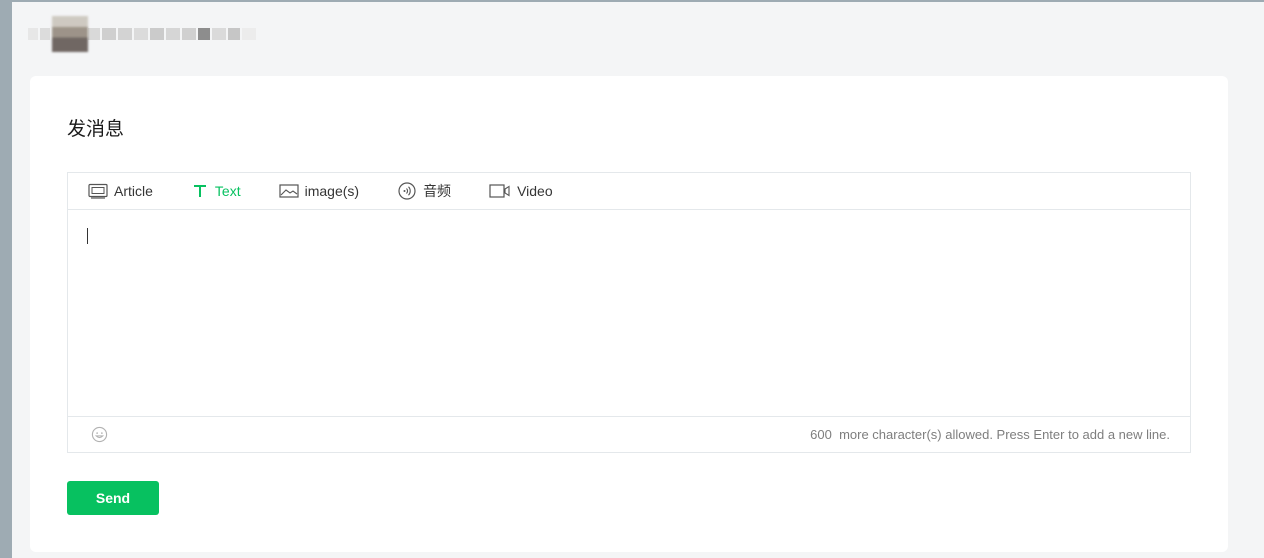 The height and width of the screenshot is (558, 1264). I want to click on tab-images: image(s), so click(319, 191).